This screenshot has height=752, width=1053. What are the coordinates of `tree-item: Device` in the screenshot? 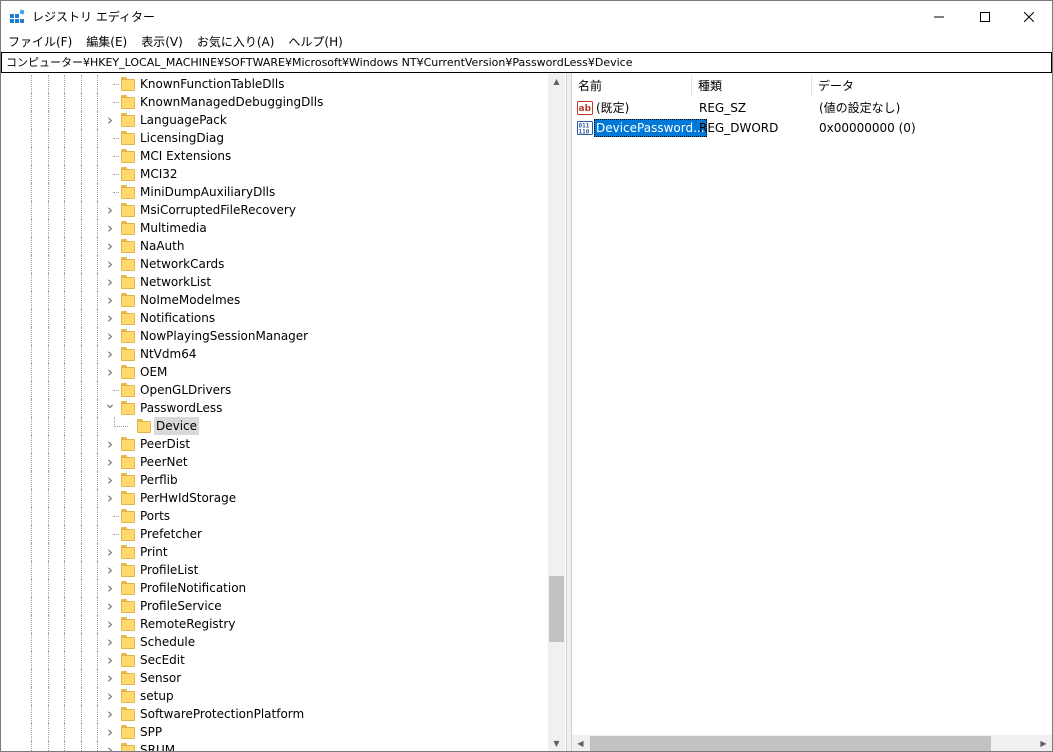 It's located at (274, 426).